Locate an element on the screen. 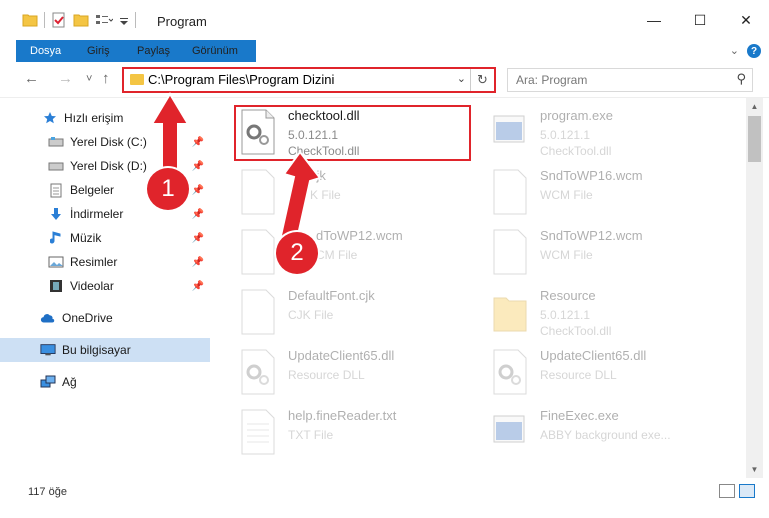 This screenshot has width=769, height=518. tiles-view-icon is located at coordinates (747, 491).